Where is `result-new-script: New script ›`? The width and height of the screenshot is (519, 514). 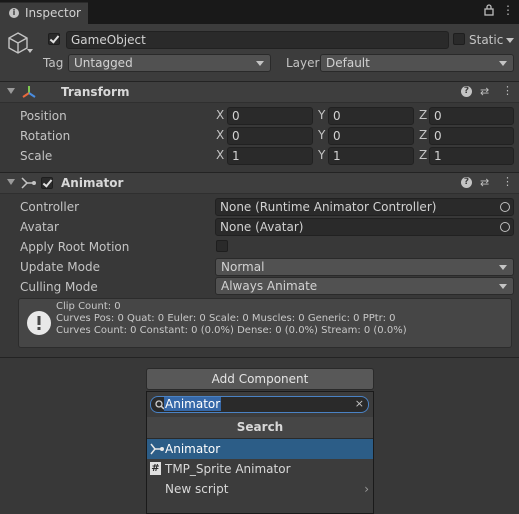
result-new-script: New script › is located at coordinates (260, 489).